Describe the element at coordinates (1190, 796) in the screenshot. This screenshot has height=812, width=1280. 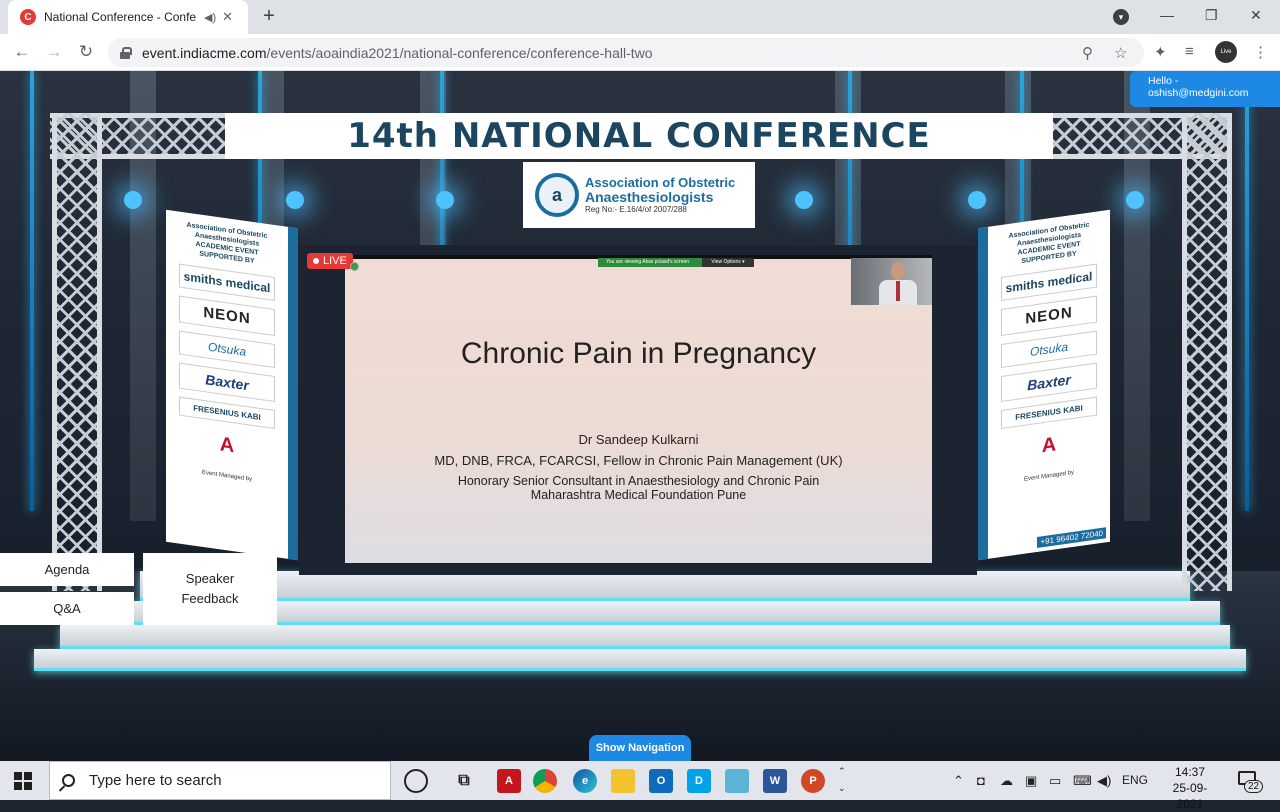
I see `clock-date: 25-09-2021` at that location.